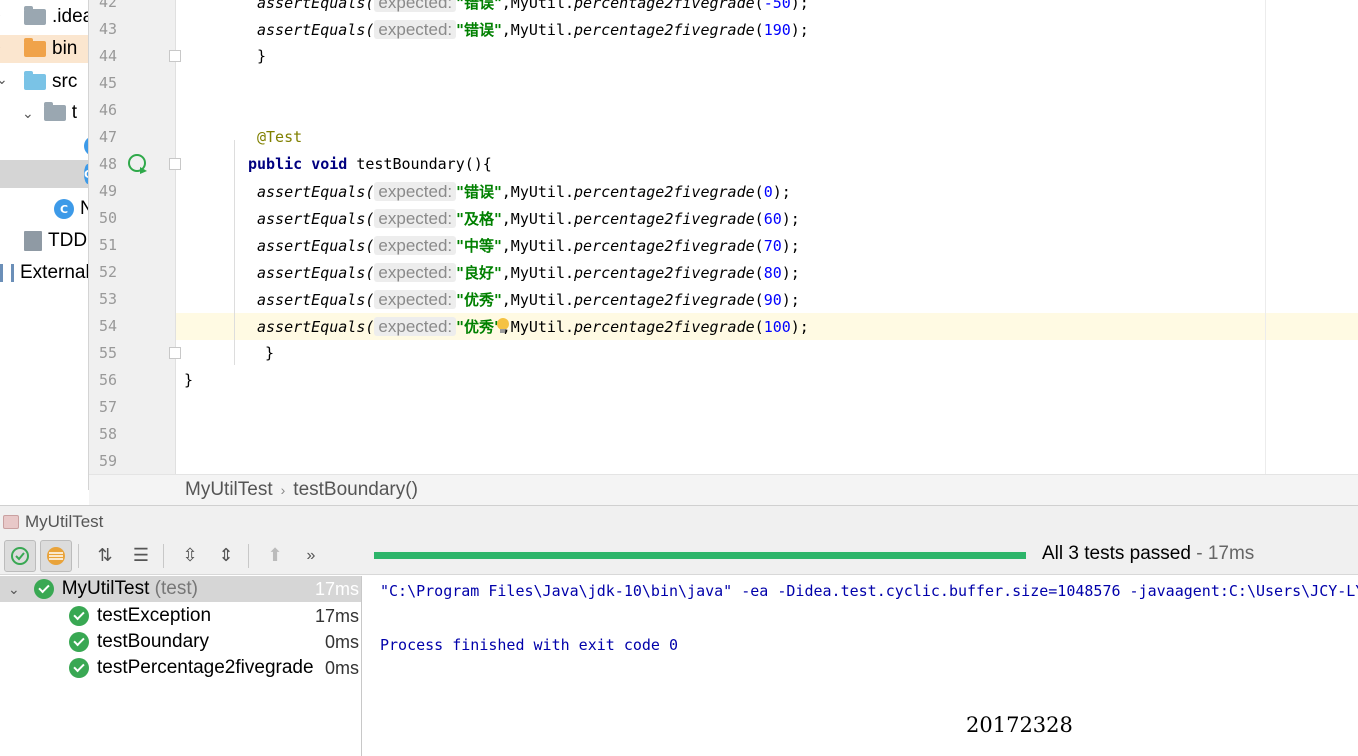  I want to click on collapse-all-button: ⇕, so click(226, 556).